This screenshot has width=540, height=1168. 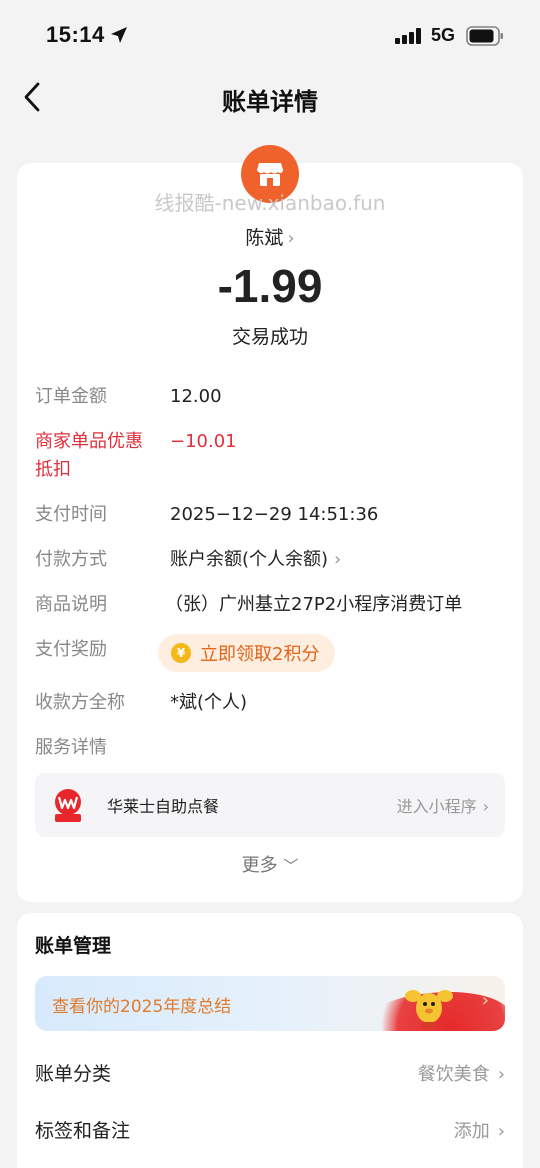 What do you see at coordinates (75, 34) in the screenshot?
I see `status-time: 15:14` at bounding box center [75, 34].